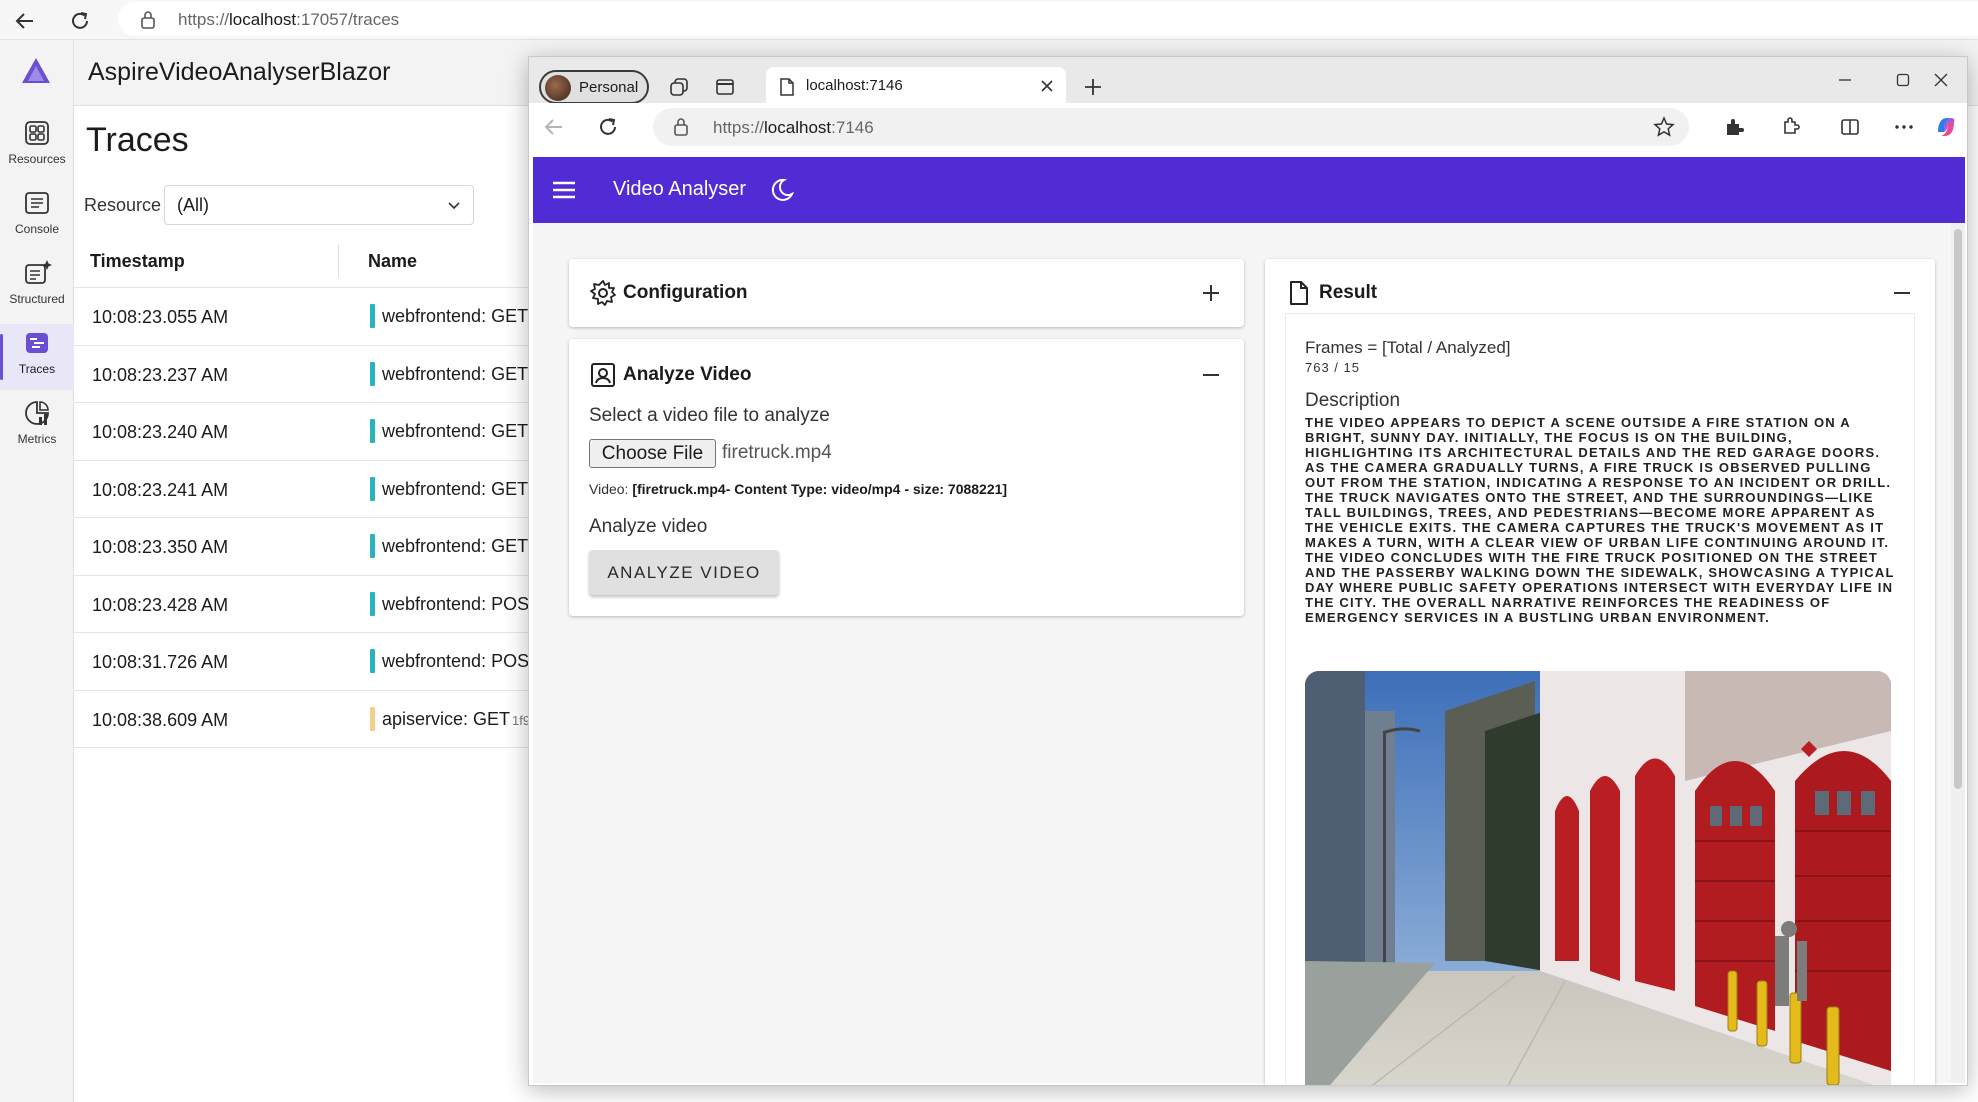  I want to click on description-label: Description, so click(1353, 400).